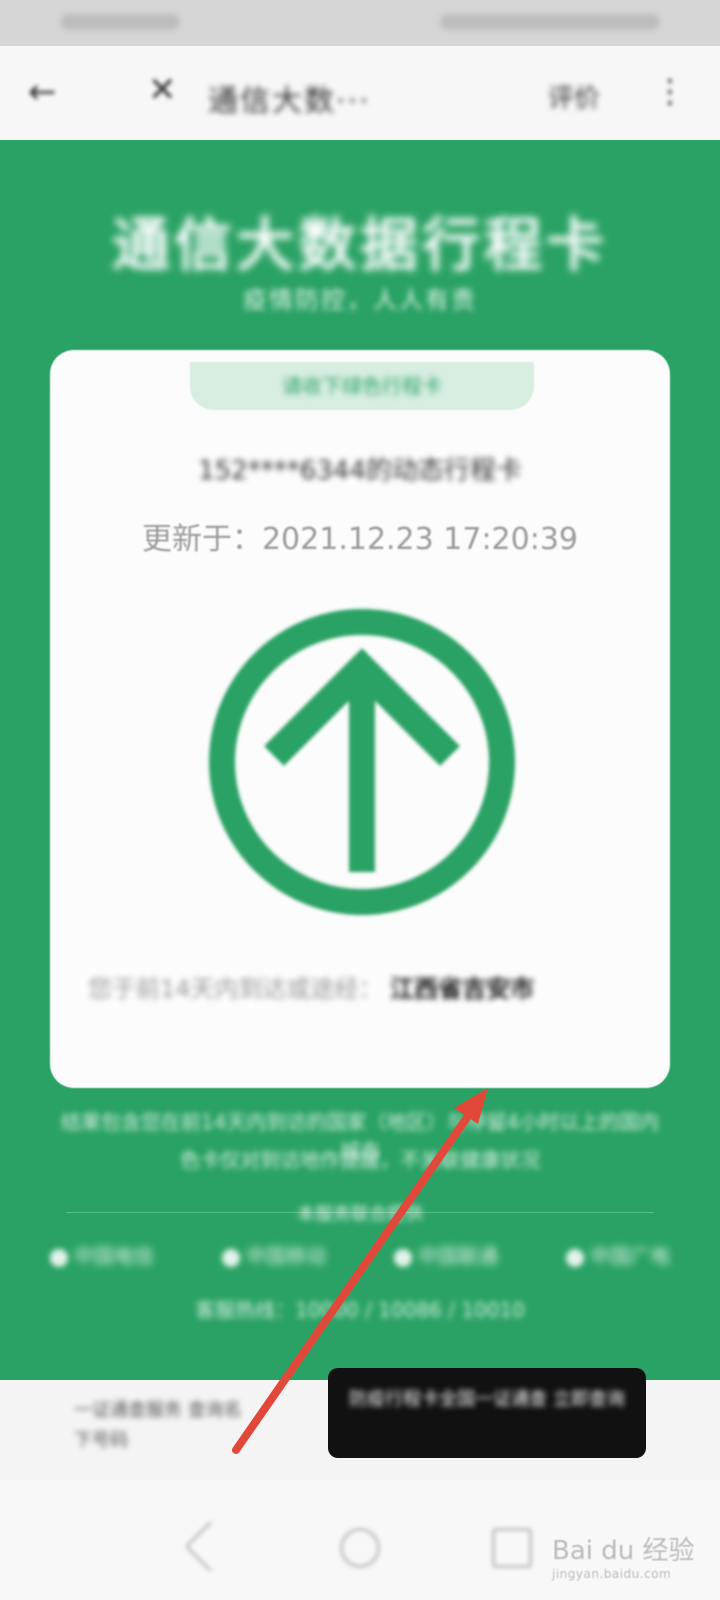 The height and width of the screenshot is (1600, 720). What do you see at coordinates (59, 1257) in the screenshot?
I see `telecom-icon` at bounding box center [59, 1257].